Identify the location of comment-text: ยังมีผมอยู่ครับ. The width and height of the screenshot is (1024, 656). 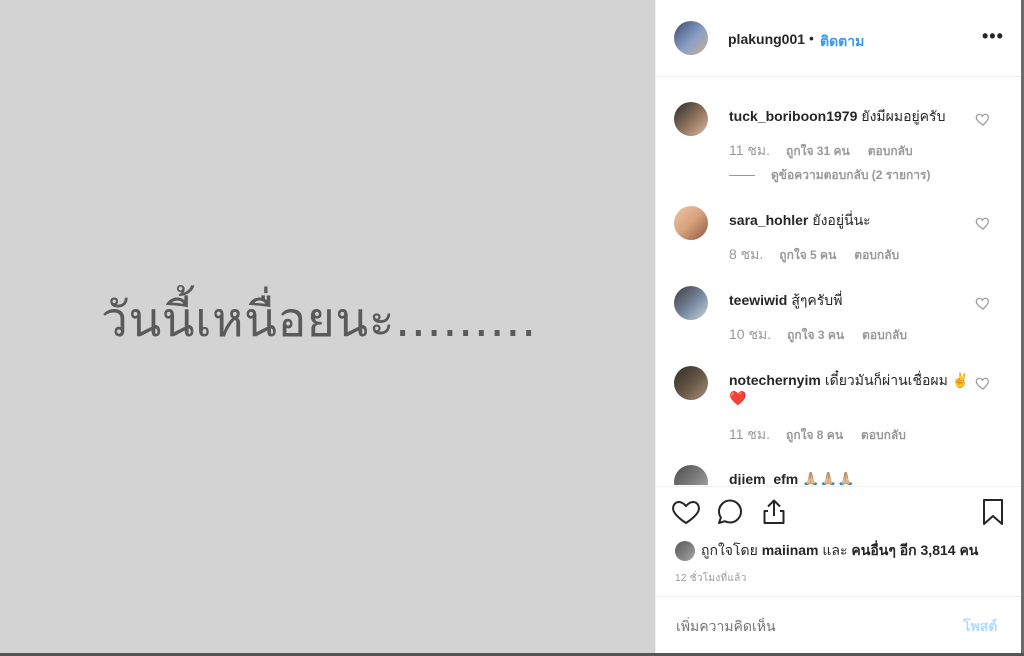
(903, 116).